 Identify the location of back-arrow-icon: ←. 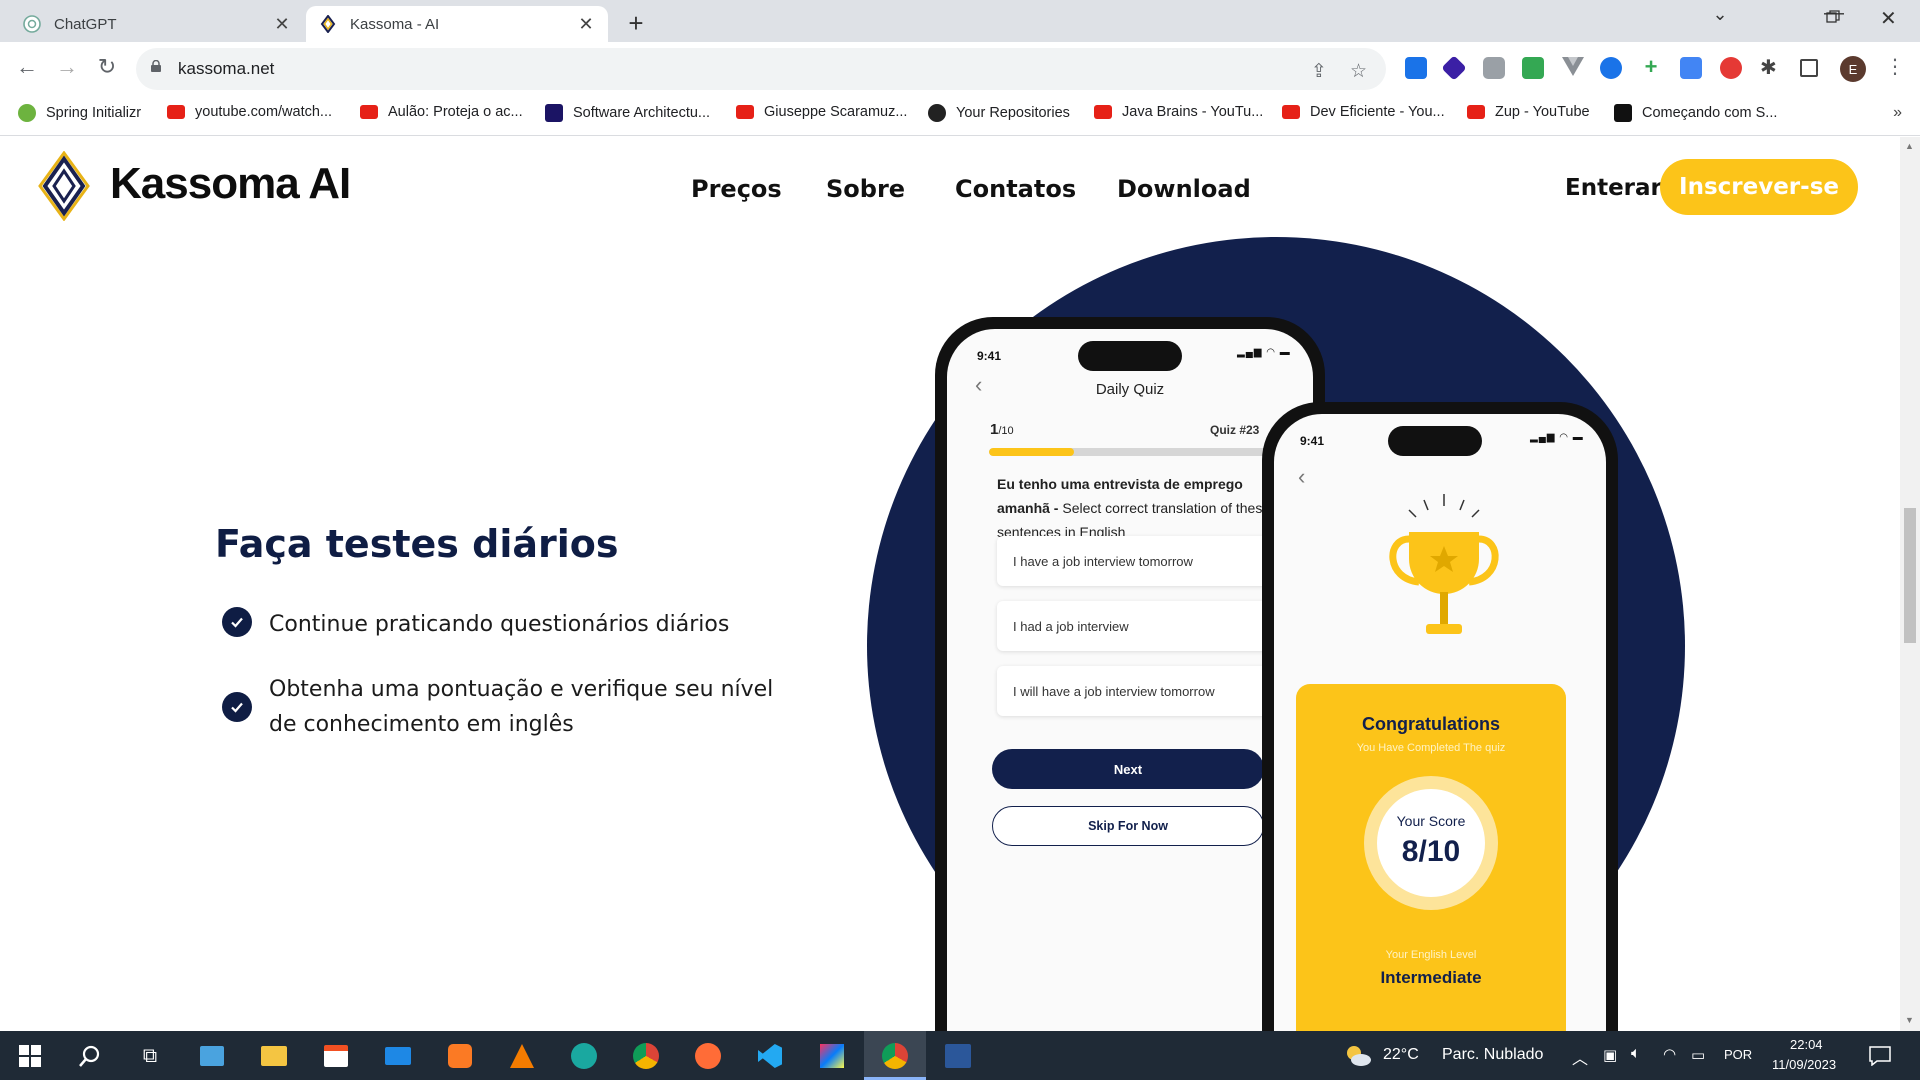
(27, 67).